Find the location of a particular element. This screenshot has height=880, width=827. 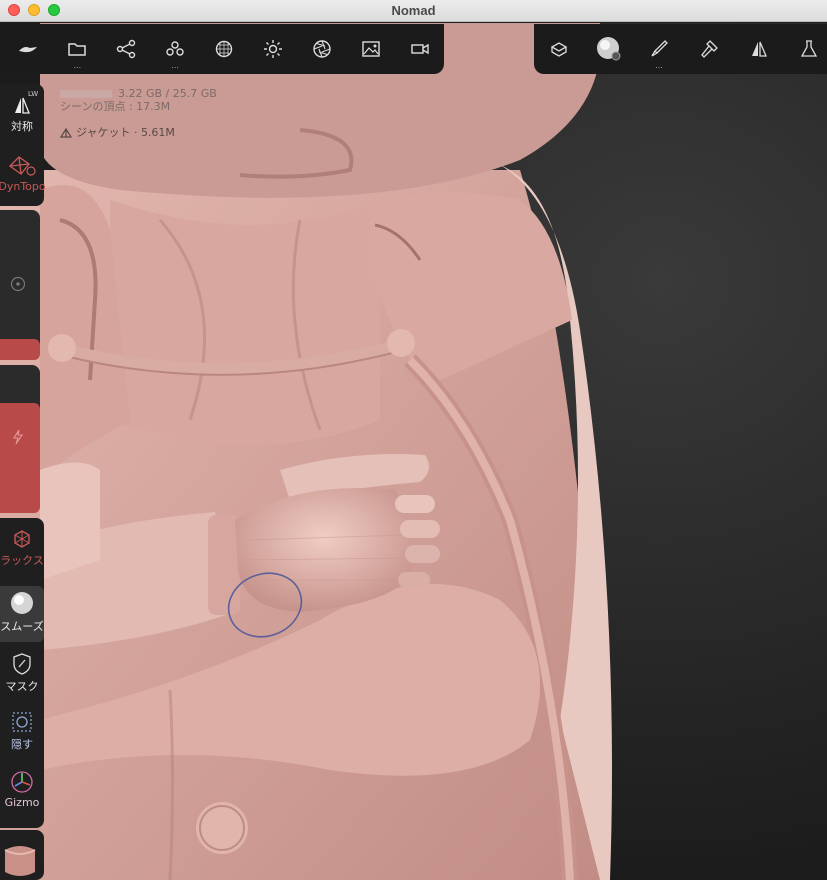

camera-button is located at coordinates (321, 49).